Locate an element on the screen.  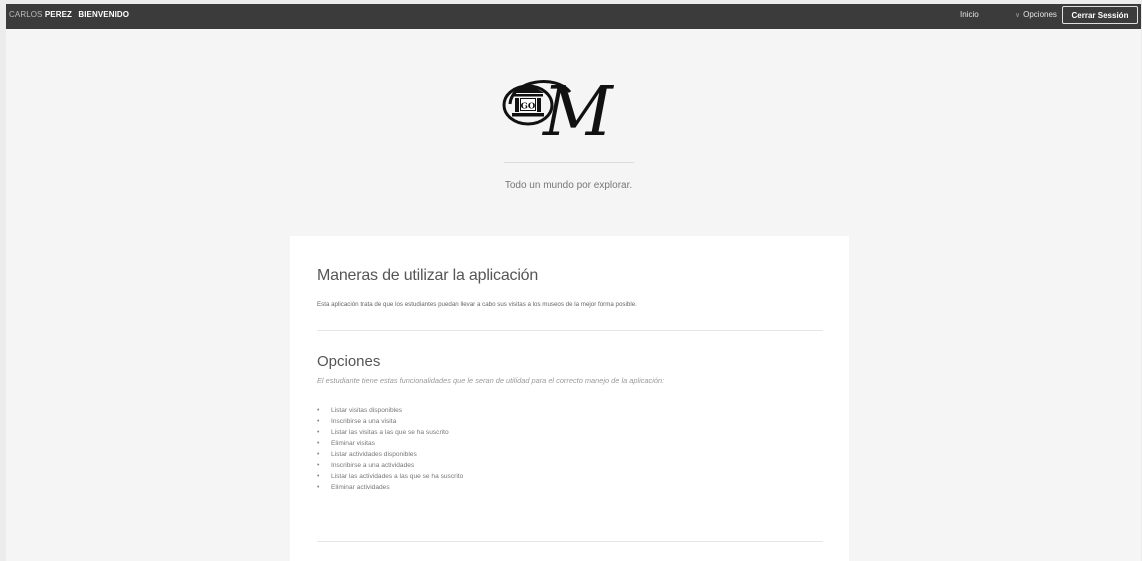
section-title-options: Opciones is located at coordinates (349, 361).